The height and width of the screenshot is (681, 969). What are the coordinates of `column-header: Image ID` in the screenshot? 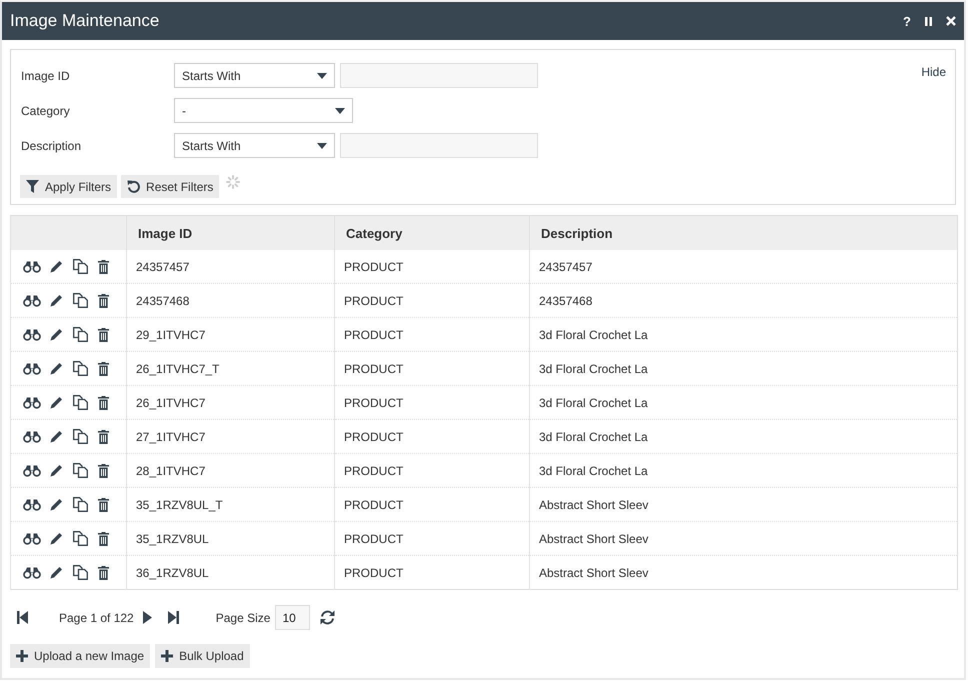 It's located at (165, 233).